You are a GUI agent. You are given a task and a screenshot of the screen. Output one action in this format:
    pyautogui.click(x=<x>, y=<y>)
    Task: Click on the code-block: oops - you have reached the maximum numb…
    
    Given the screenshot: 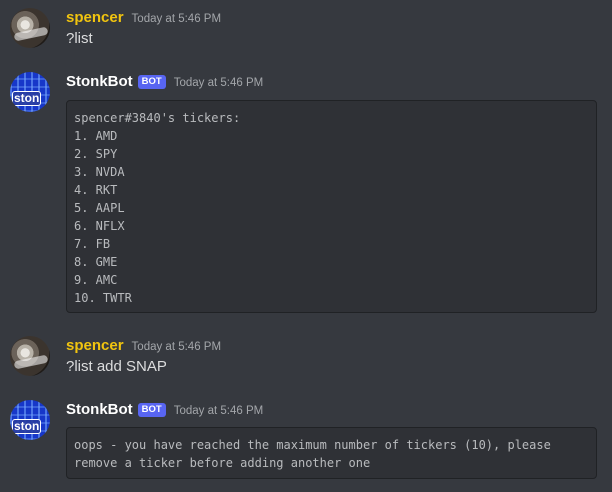 What is the action you would take?
    pyautogui.click(x=331, y=453)
    